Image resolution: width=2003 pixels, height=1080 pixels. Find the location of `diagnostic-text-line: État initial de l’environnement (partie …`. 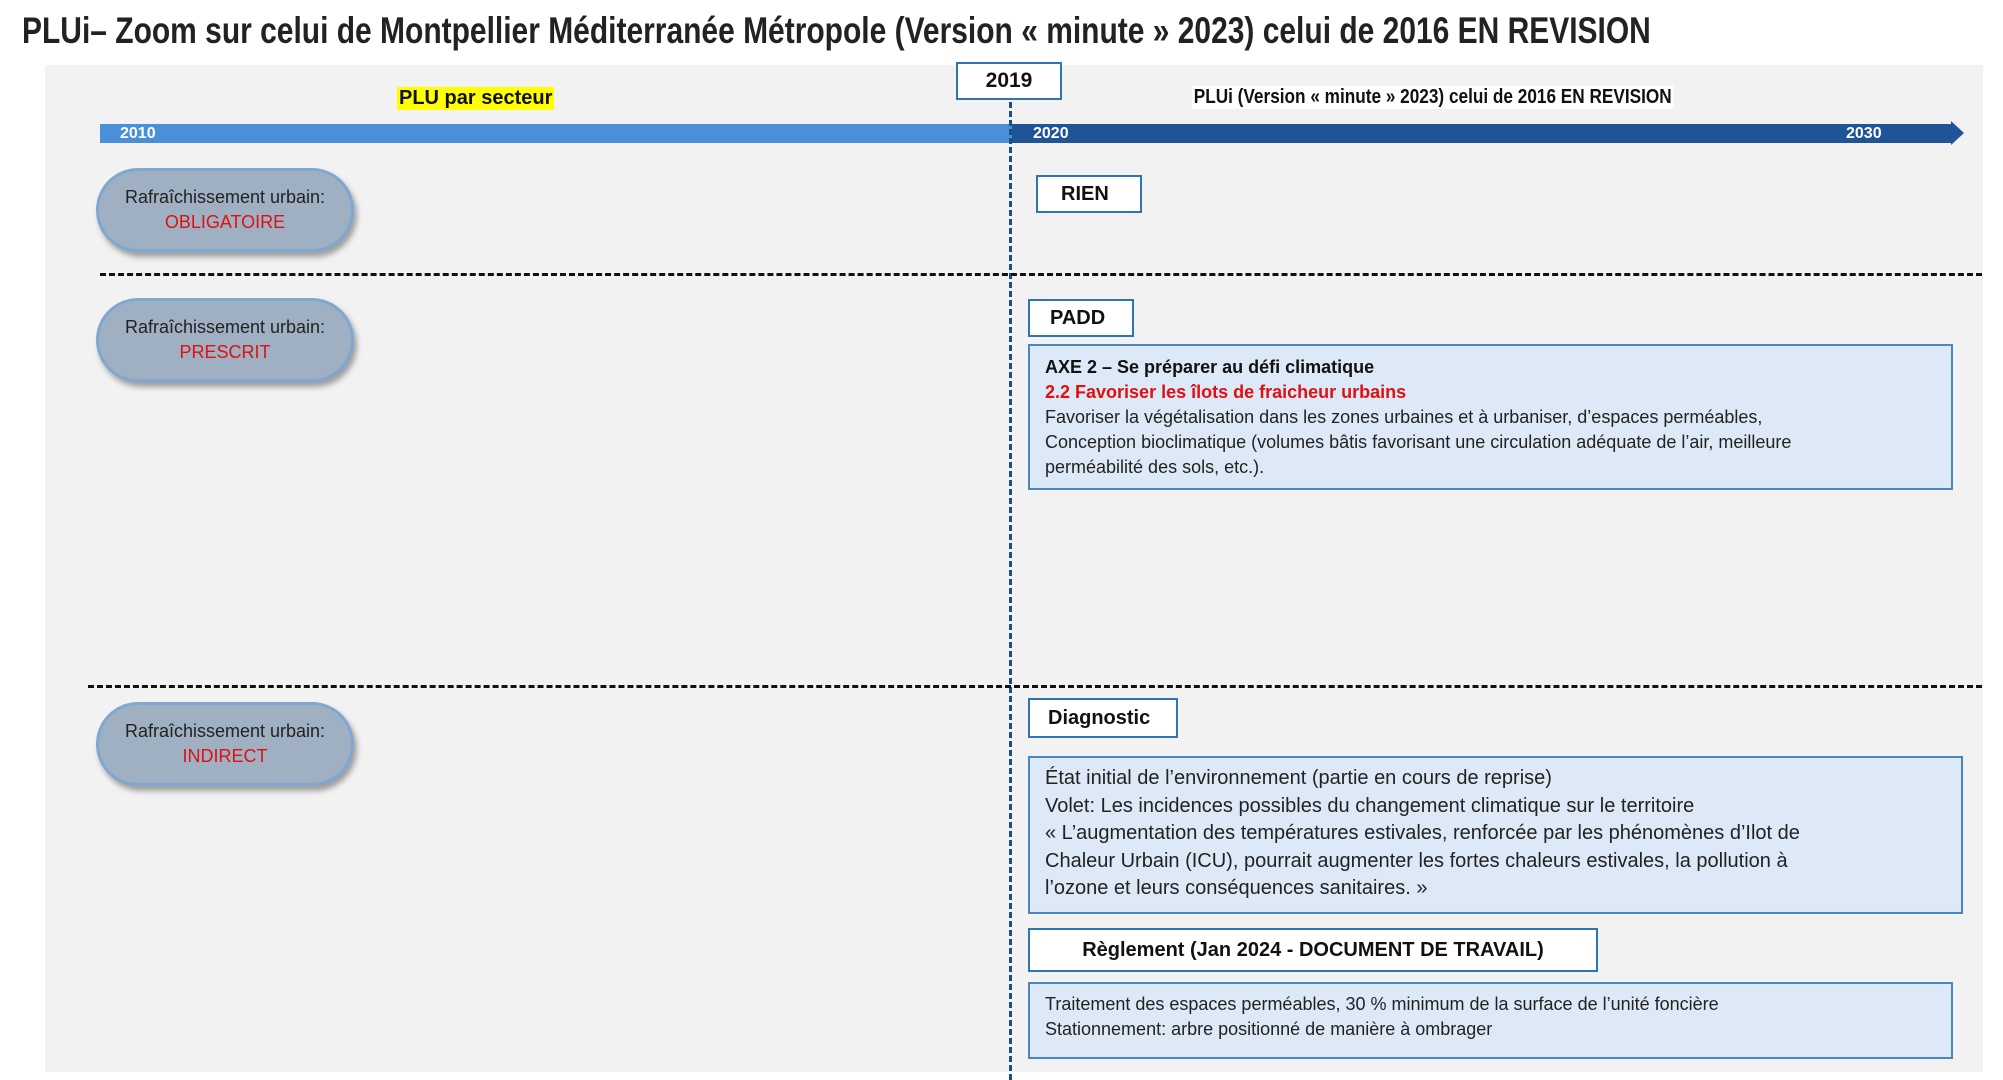

diagnostic-text-line: État initial de l’environnement (partie … is located at coordinates (1298, 778).